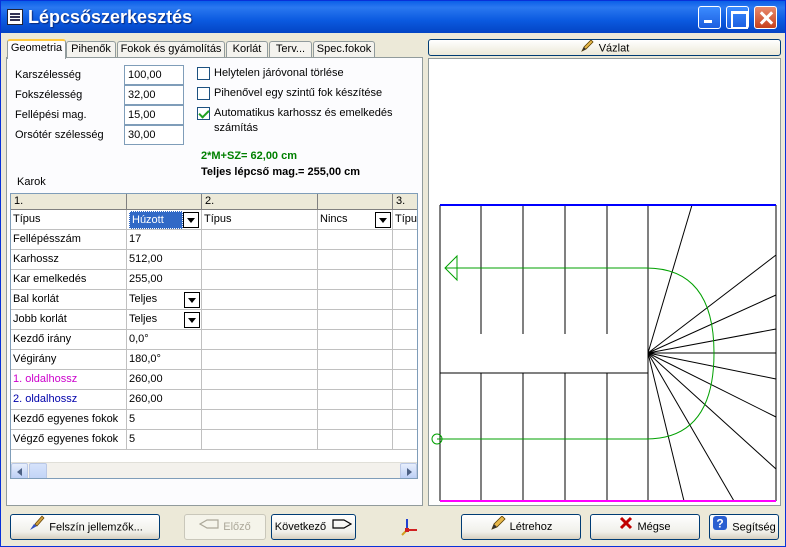 The image size is (786, 547). What do you see at coordinates (737, 17) in the screenshot?
I see `maximize-button` at bounding box center [737, 17].